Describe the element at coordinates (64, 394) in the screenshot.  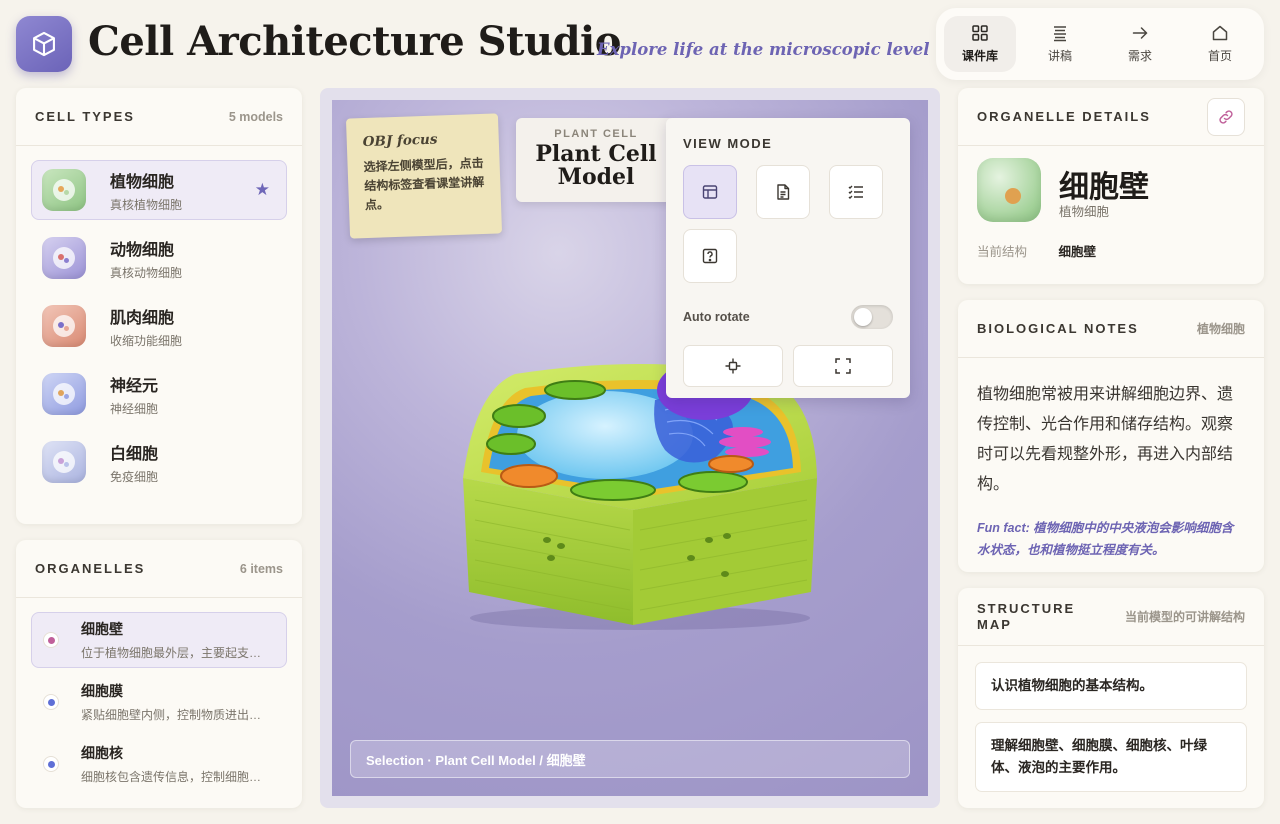
I see `neuron-thumbnail` at that location.